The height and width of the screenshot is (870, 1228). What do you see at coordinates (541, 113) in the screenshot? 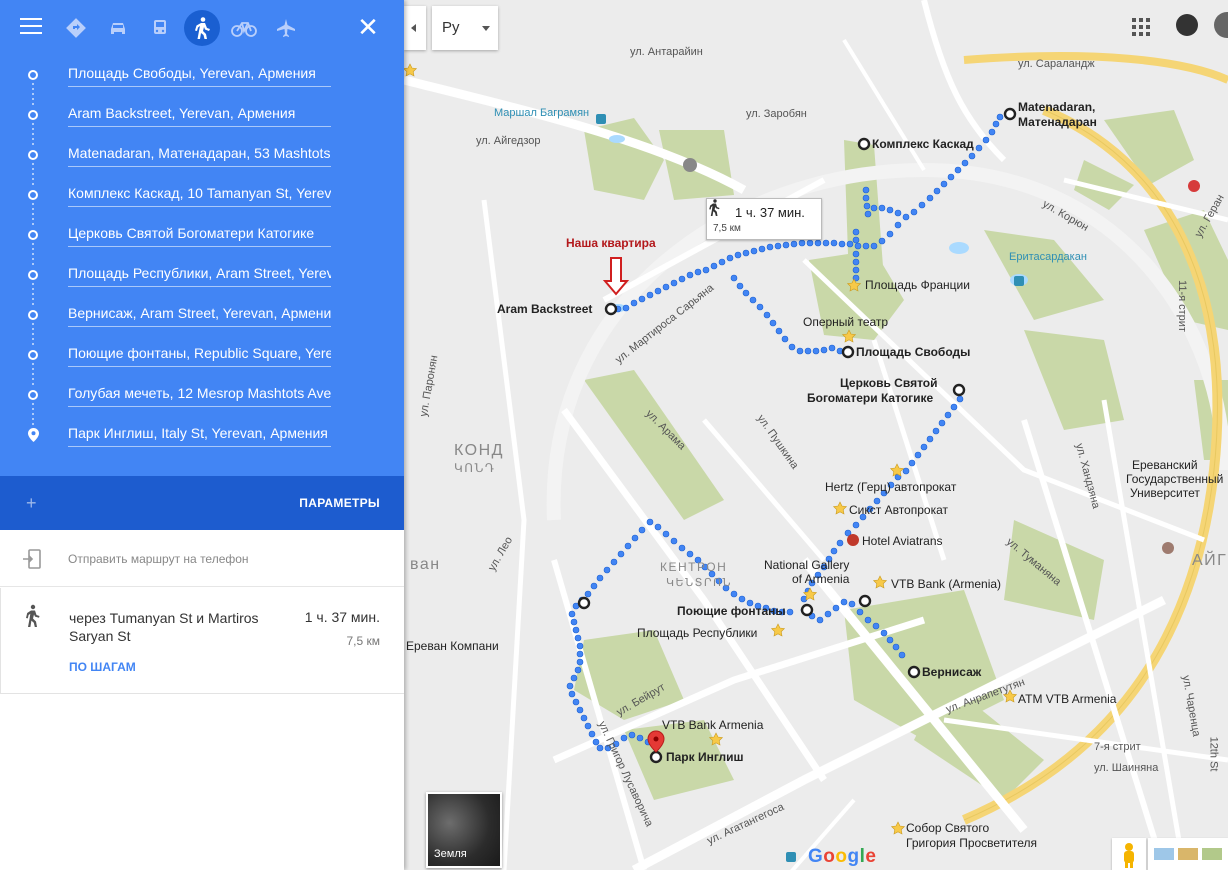
I see `metro-label: Маршал Баграмян` at bounding box center [541, 113].